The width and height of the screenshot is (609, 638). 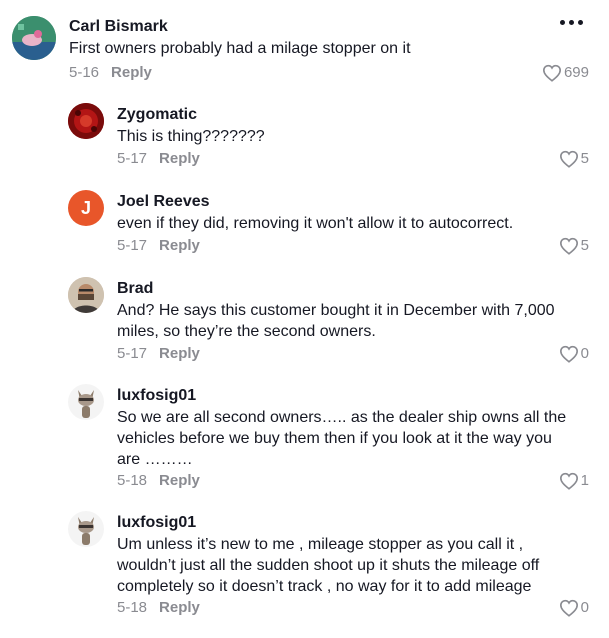 I want to click on like-button: 1, so click(x=574, y=481).